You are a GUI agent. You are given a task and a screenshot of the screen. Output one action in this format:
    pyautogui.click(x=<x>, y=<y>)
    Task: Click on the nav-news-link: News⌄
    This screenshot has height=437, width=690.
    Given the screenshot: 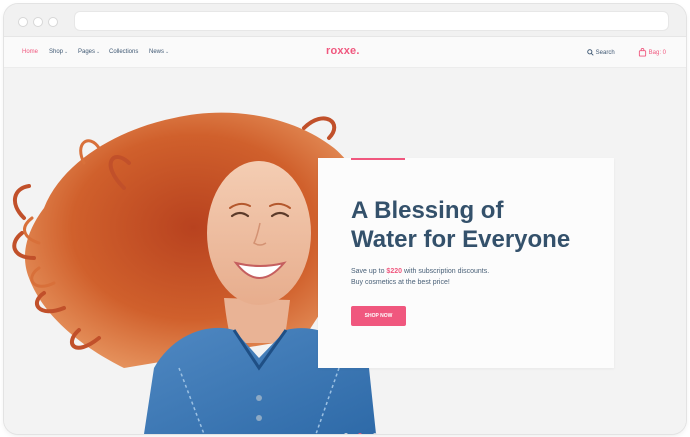 What is the action you would take?
    pyautogui.click(x=159, y=52)
    